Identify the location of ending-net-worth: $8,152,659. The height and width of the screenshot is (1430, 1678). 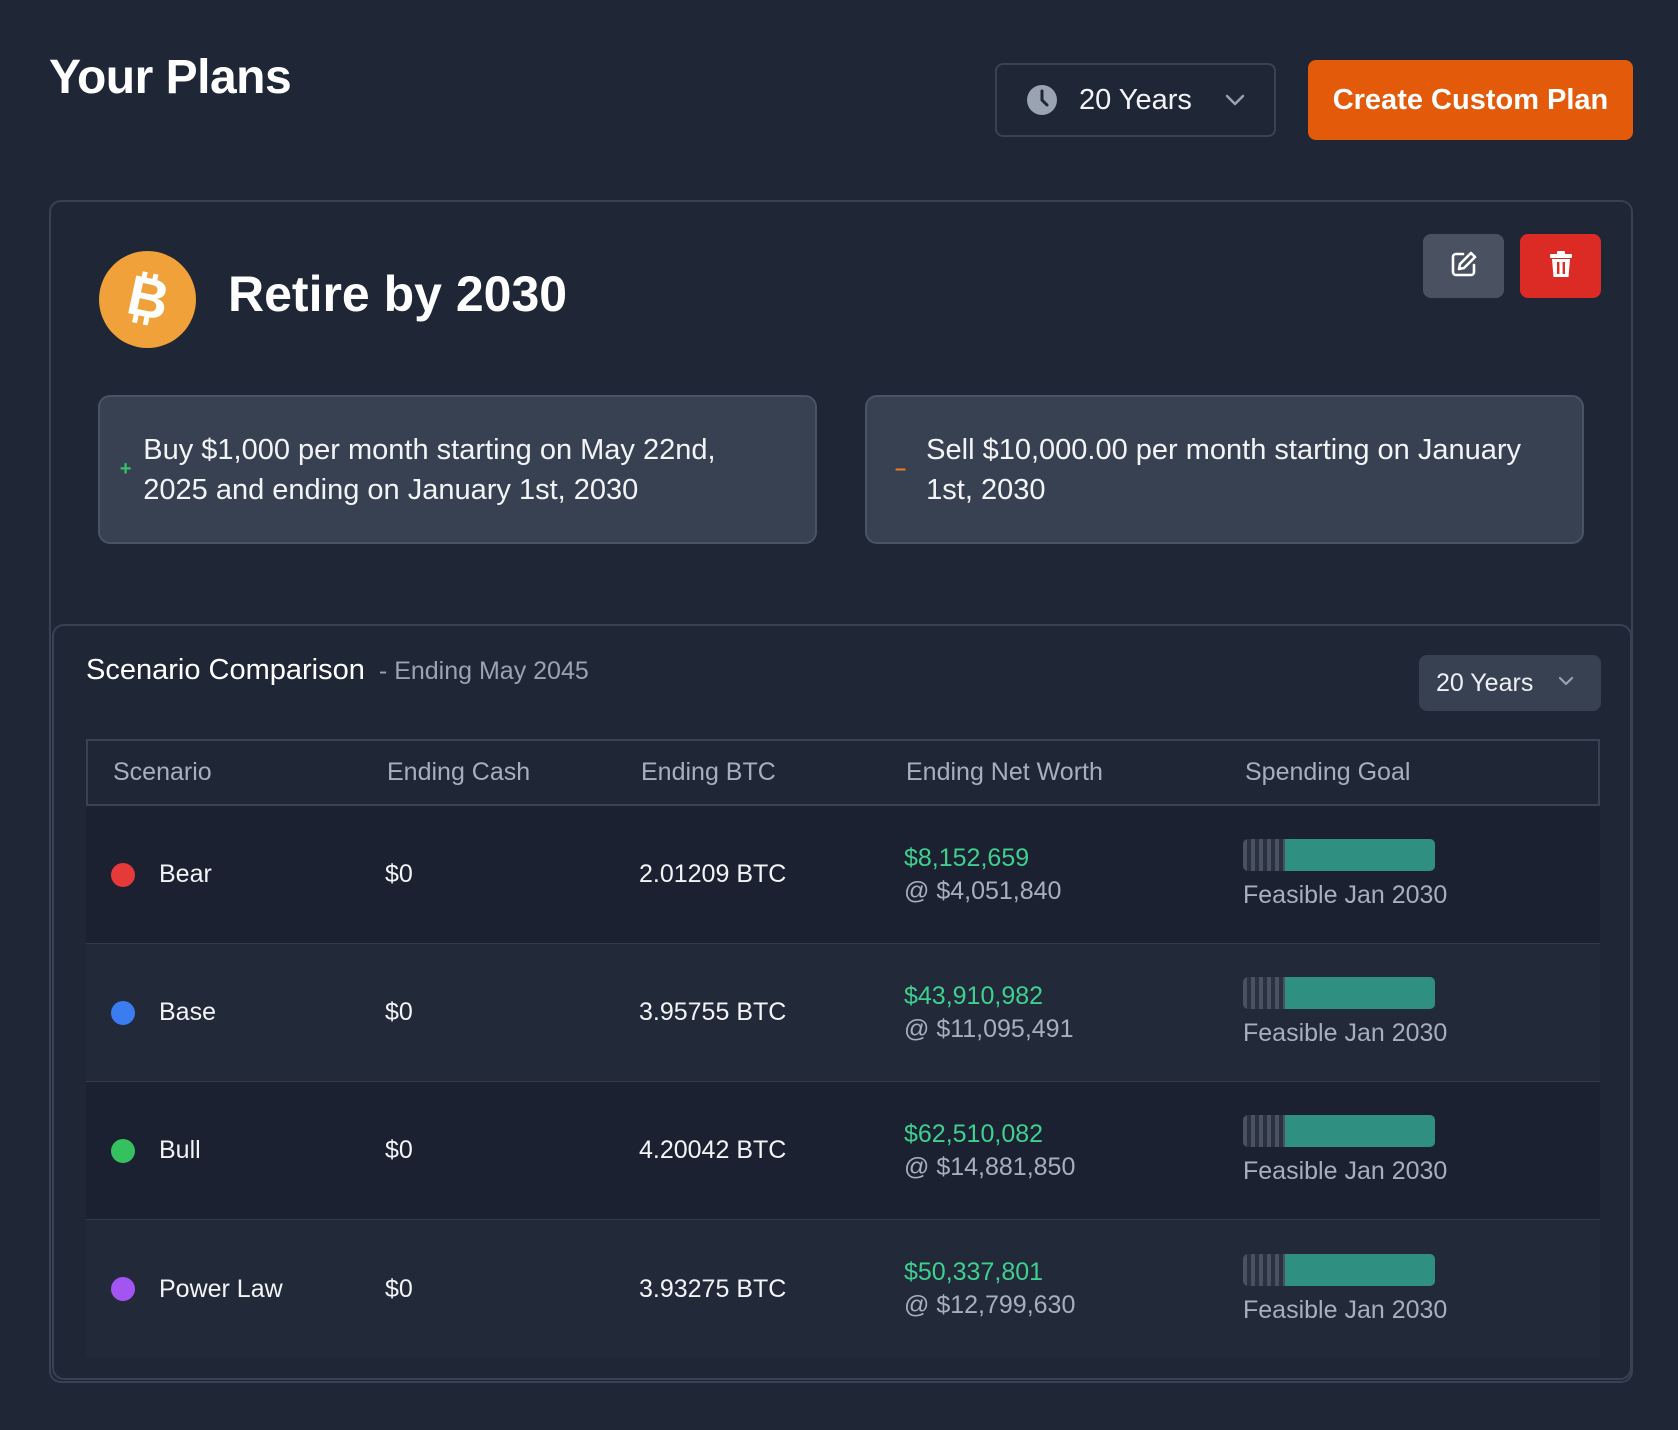
(967, 857).